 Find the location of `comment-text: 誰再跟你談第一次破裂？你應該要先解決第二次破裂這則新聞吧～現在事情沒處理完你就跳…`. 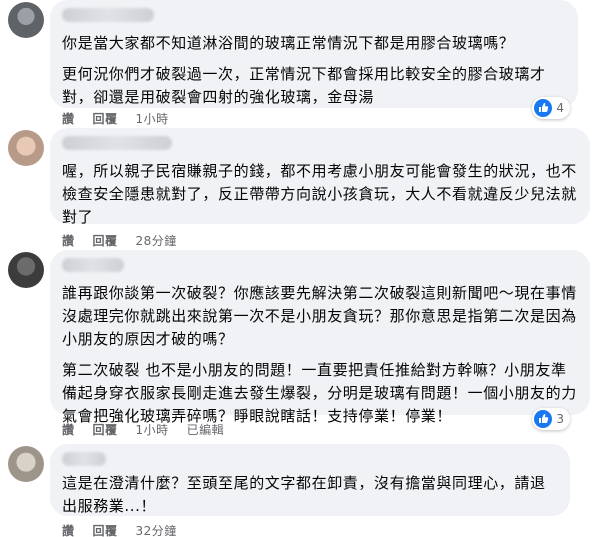

comment-text: 誰再跟你談第一次破裂？你應該要先解決第二次破裂這則新聞吧～現在事情沒處理完你就跳… is located at coordinates (319, 316).